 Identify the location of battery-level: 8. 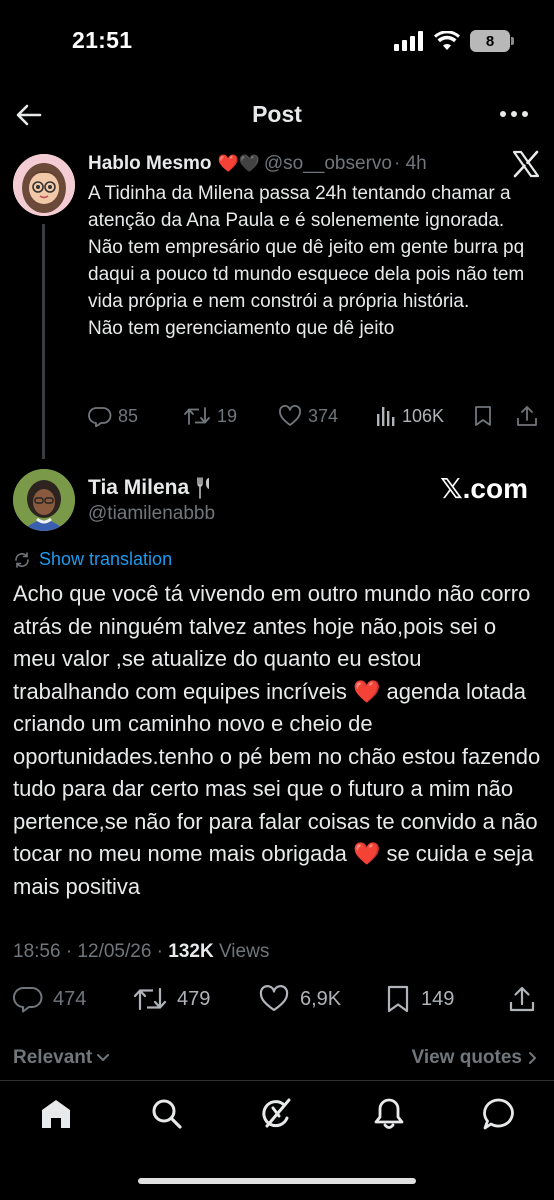
(490, 41).